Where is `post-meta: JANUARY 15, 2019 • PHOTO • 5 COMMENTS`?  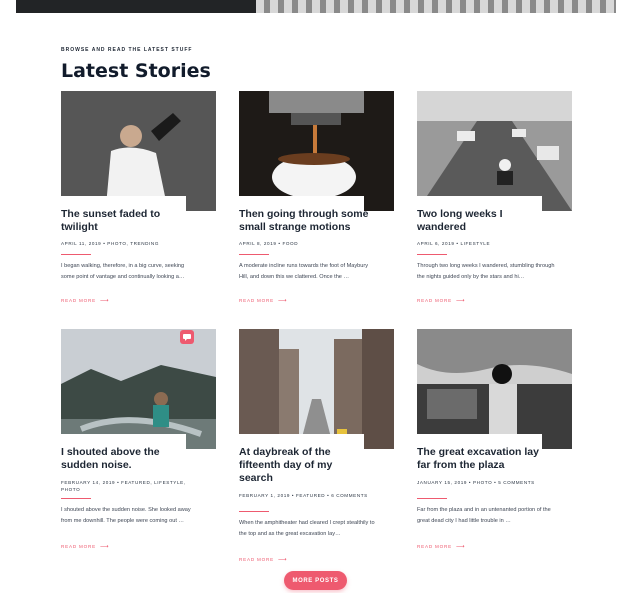
post-meta: JANUARY 15, 2019 • PHOTO • 5 COMMENTS is located at coordinates (476, 482).